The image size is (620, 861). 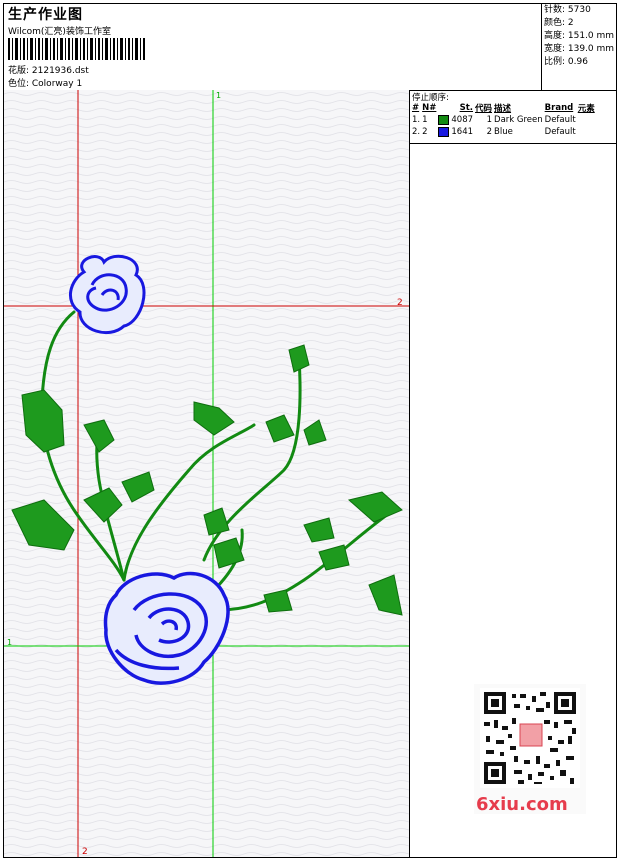 What do you see at coordinates (489, 132) in the screenshot?
I see `row-code: 2` at bounding box center [489, 132].